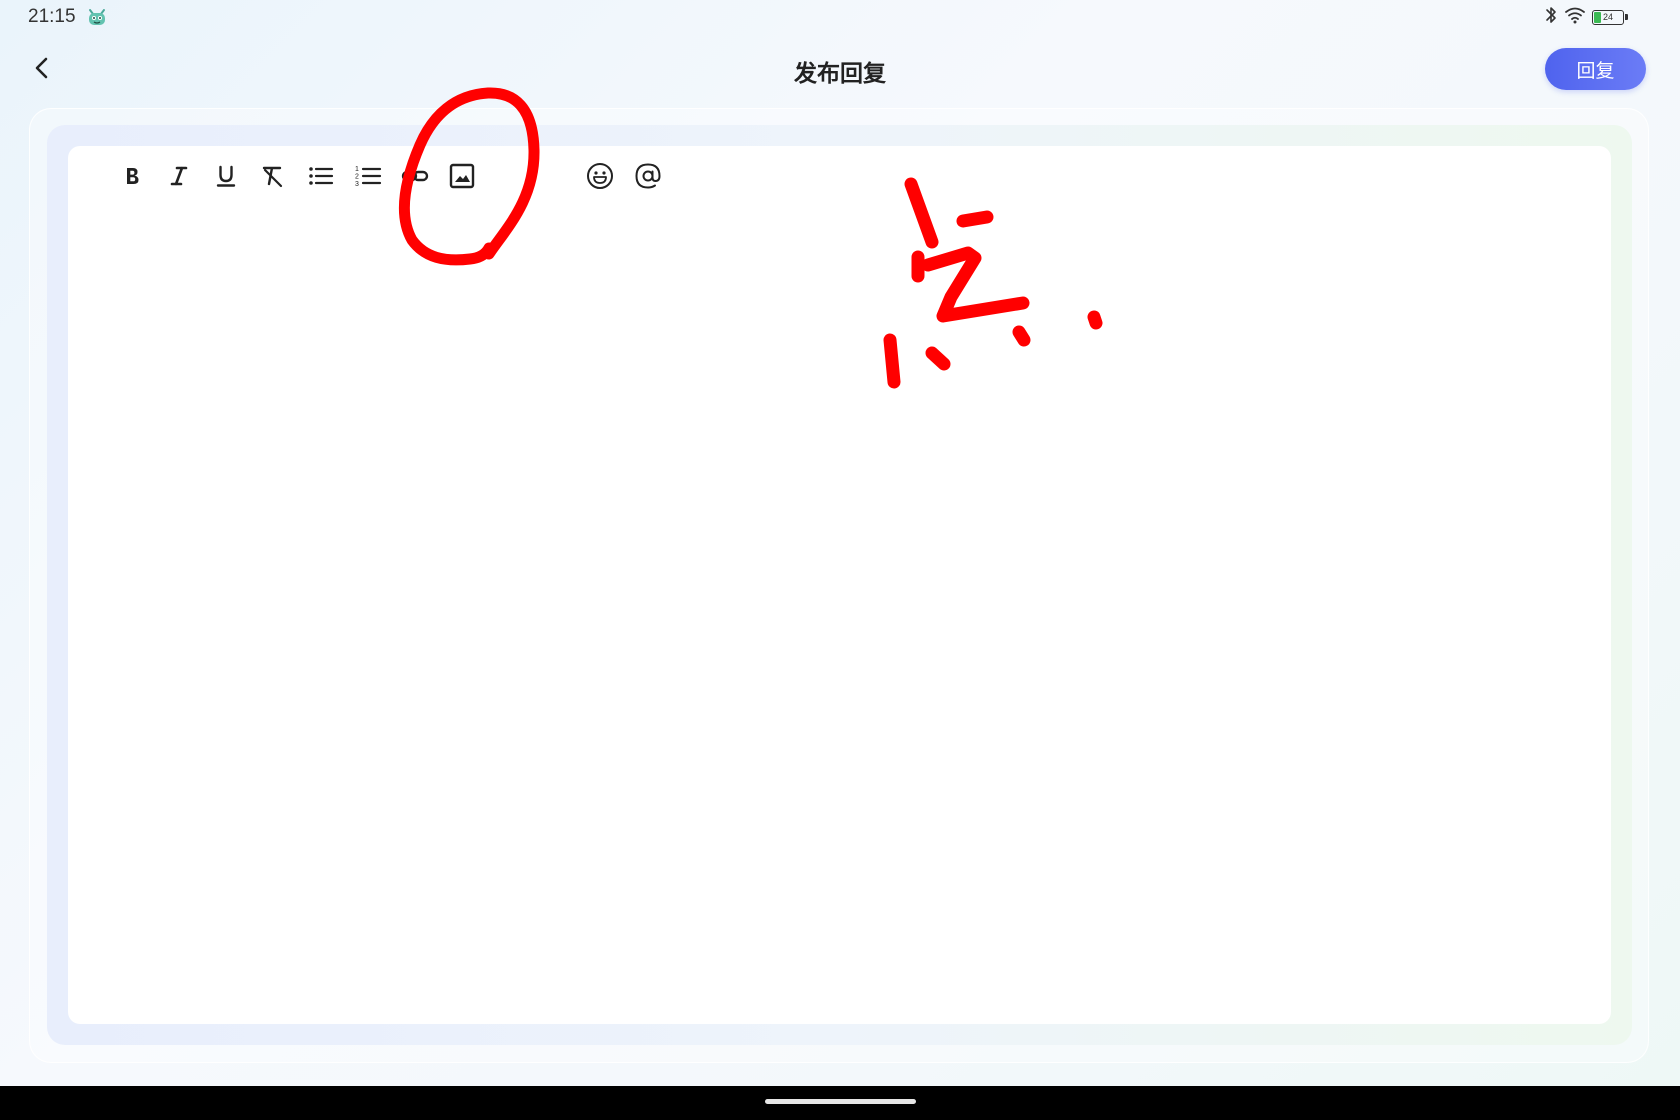 Image resolution: width=1680 pixels, height=1120 pixels. I want to click on clear-format-icon, so click(273, 178).